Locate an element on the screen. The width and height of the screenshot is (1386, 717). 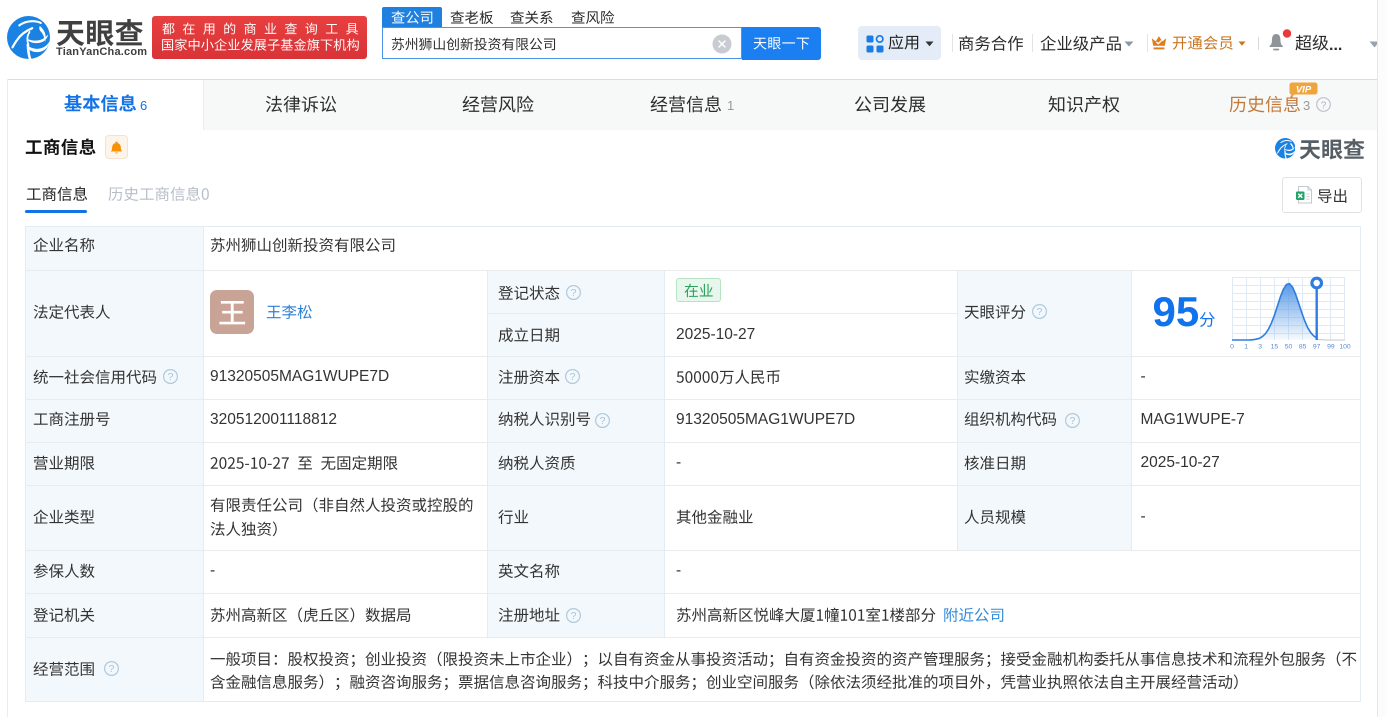
svg-text: 50 is located at coordinates (1289, 347).